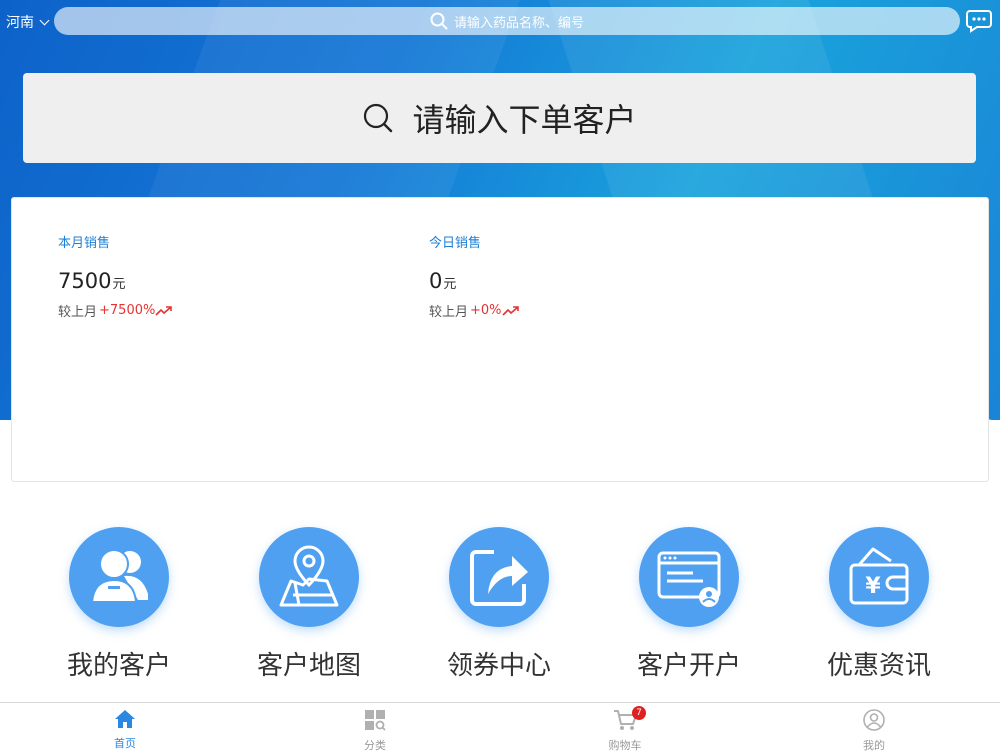 The width and height of the screenshot is (1000, 753). What do you see at coordinates (85, 281) in the screenshot?
I see `stat-amount: 7500` at bounding box center [85, 281].